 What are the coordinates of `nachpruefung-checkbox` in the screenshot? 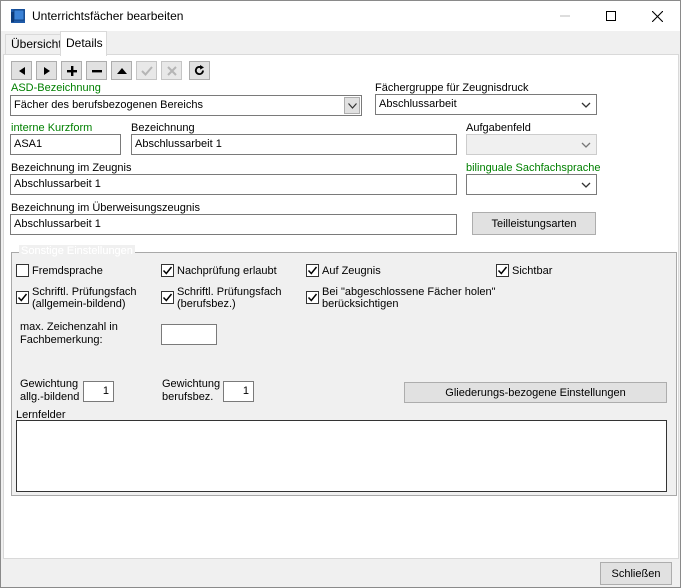 It's located at (167, 270).